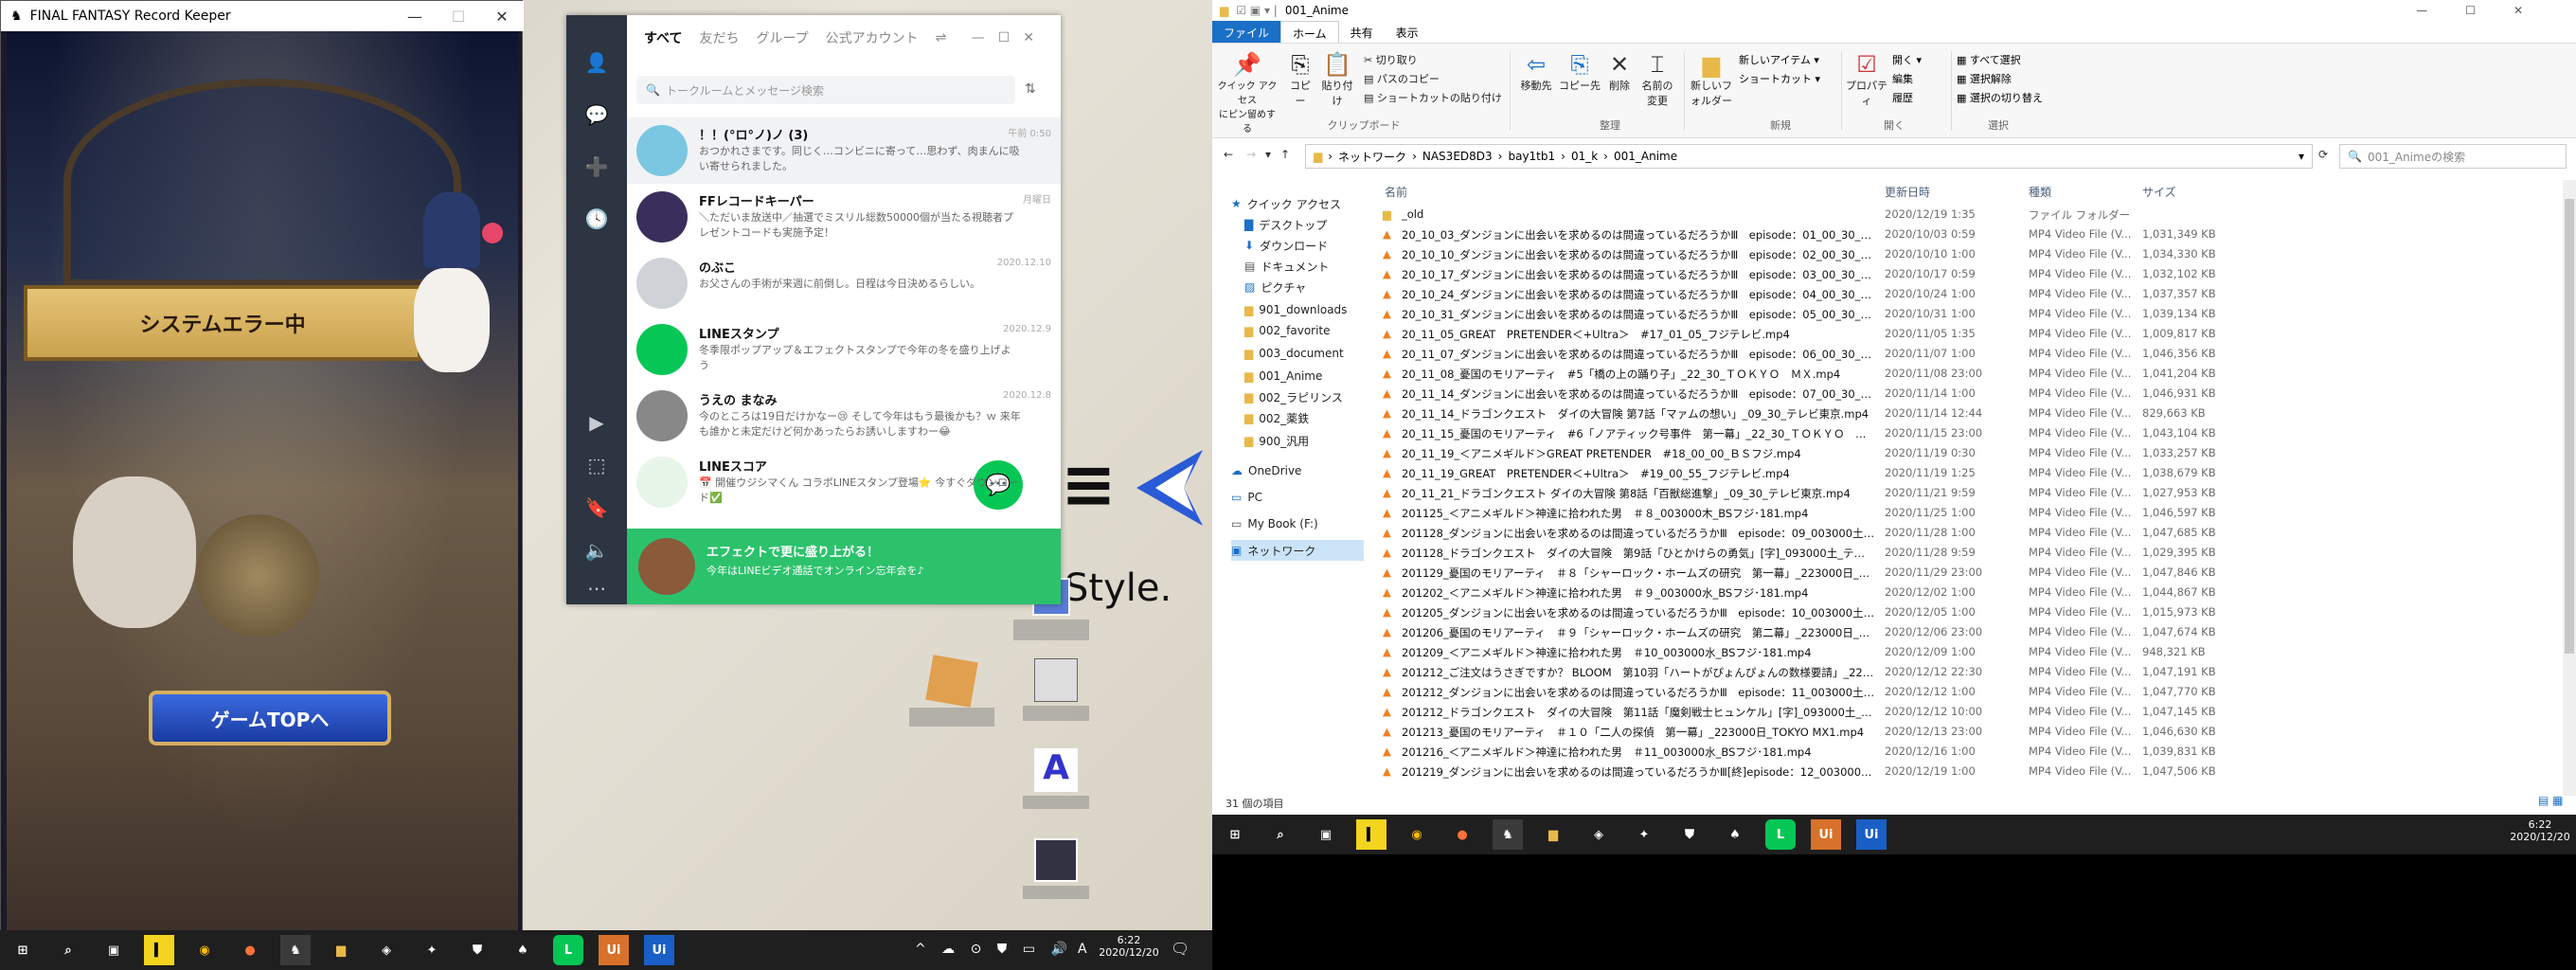  Describe the element at coordinates (2540, 824) in the screenshot. I see `clock-time: 6:22` at that location.